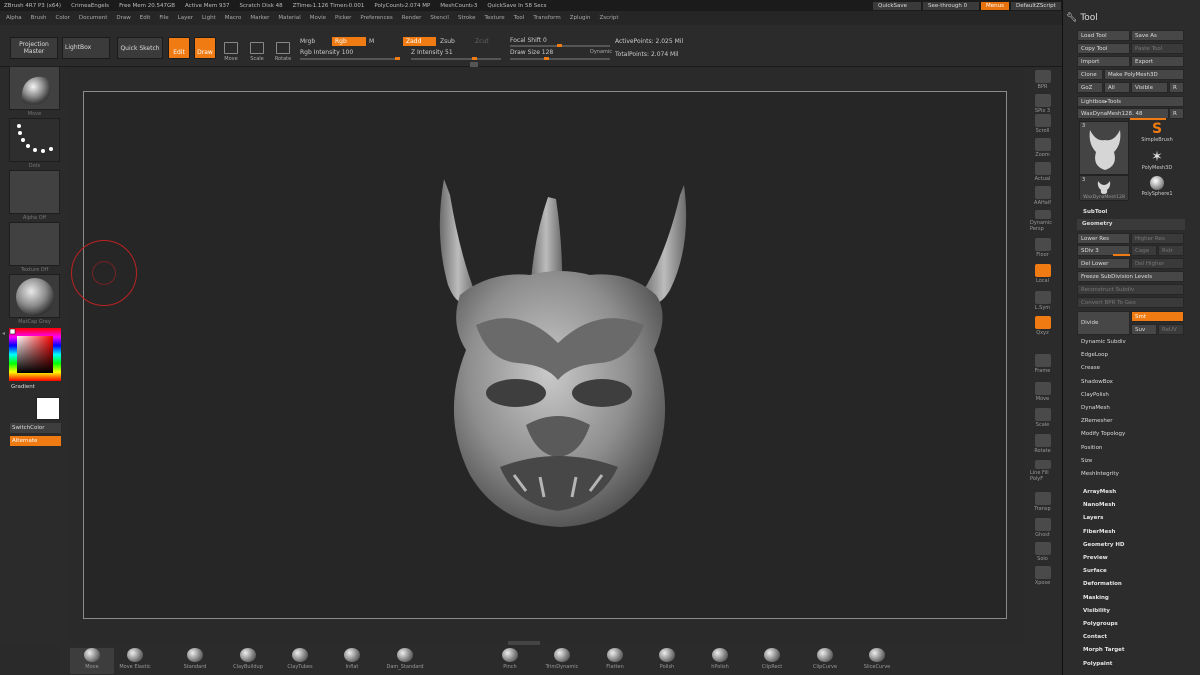 The height and width of the screenshot is (675, 1200). What do you see at coordinates (185, 18) in the screenshot?
I see `menu-layer: Layer` at bounding box center [185, 18].